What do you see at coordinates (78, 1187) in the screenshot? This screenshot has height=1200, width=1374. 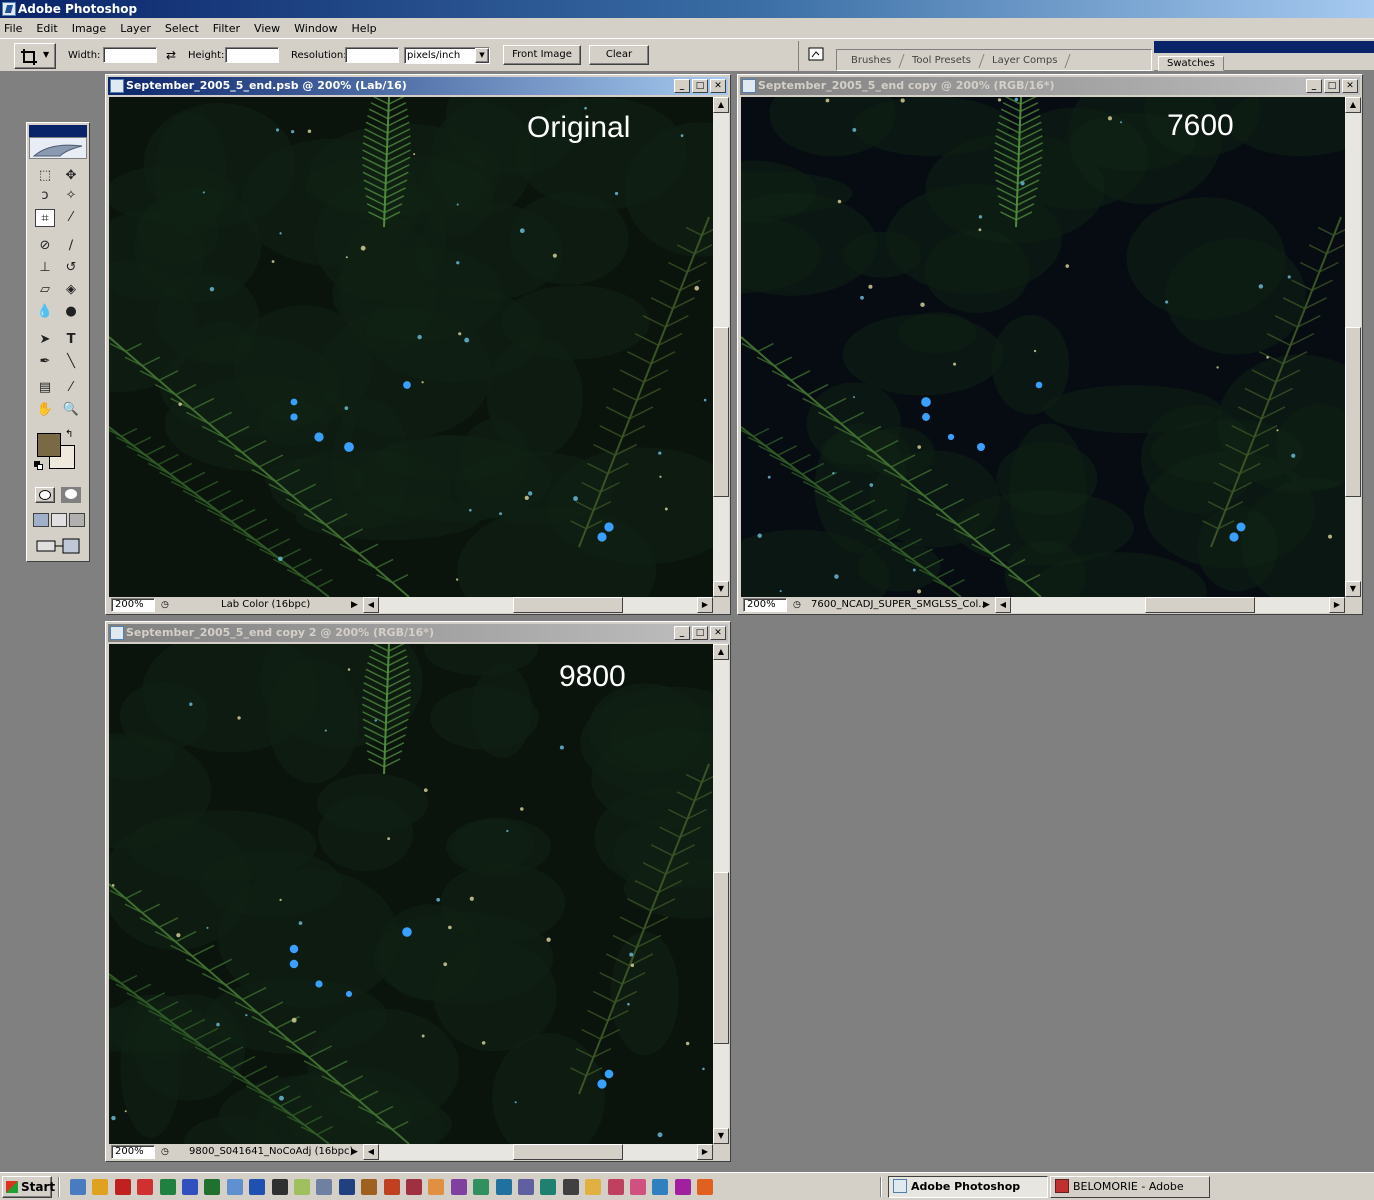 I see `desktop-icon` at bounding box center [78, 1187].